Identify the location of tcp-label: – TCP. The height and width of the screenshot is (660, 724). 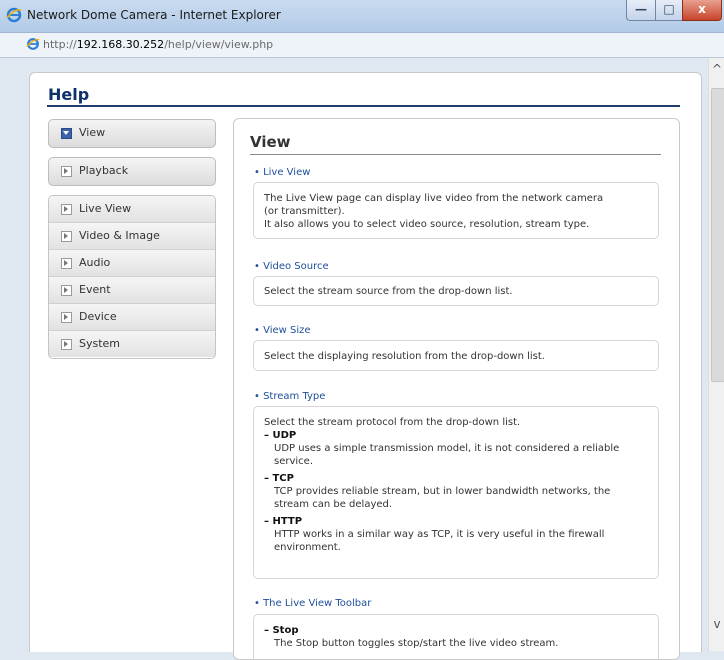
(279, 478).